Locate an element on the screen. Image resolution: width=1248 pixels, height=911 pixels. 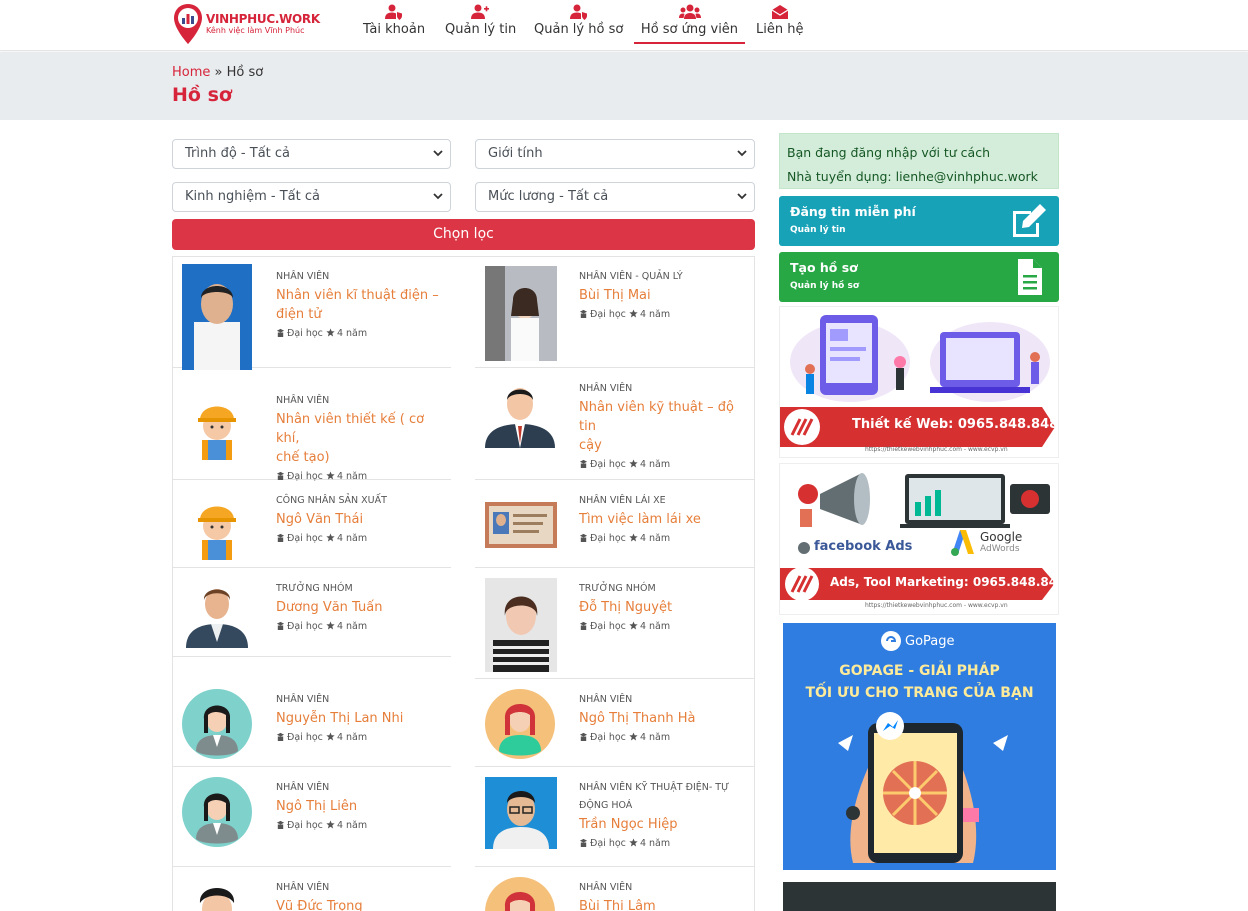
candidate-name-link: Nguyễn Thị Lan Nhi is located at coordinates (361, 718).